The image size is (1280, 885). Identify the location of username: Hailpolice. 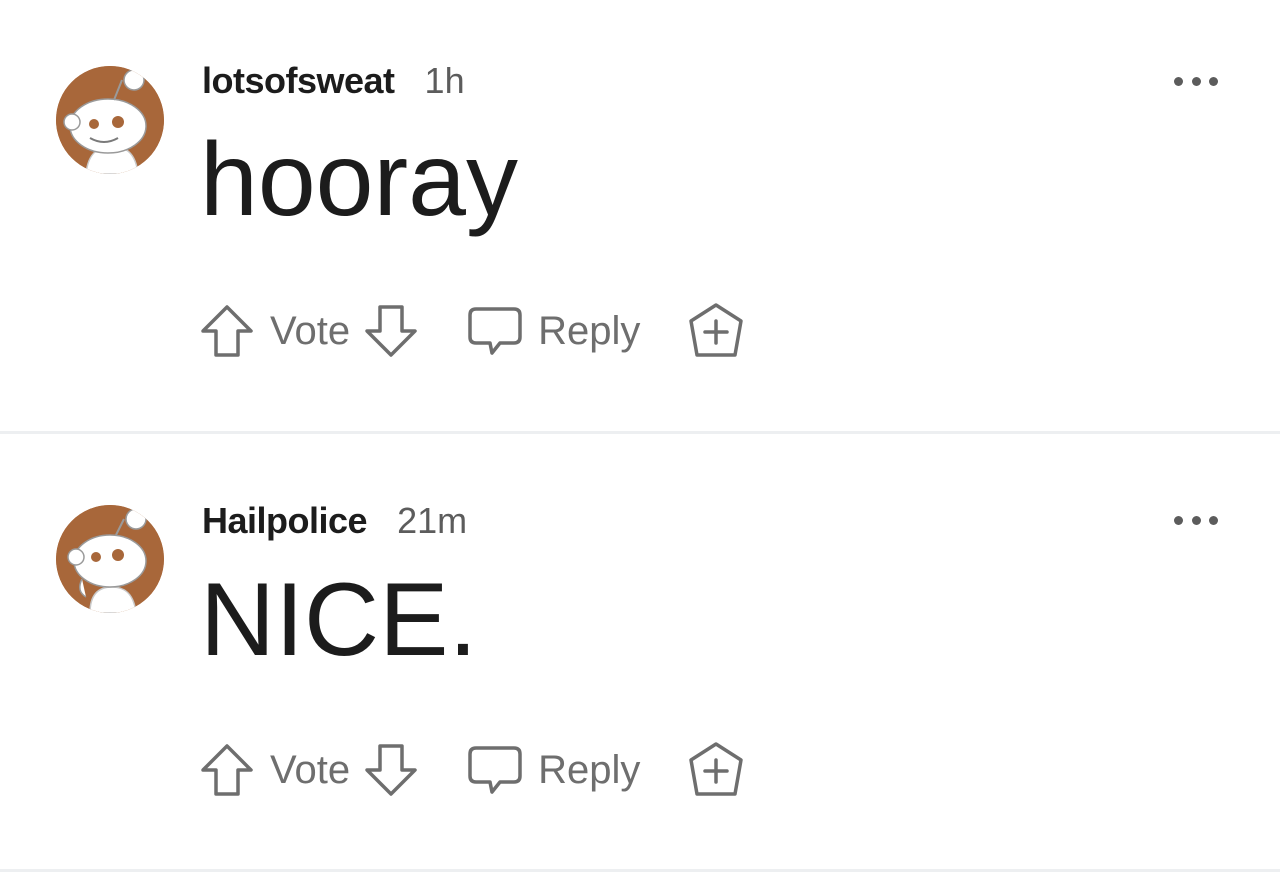
(285, 521).